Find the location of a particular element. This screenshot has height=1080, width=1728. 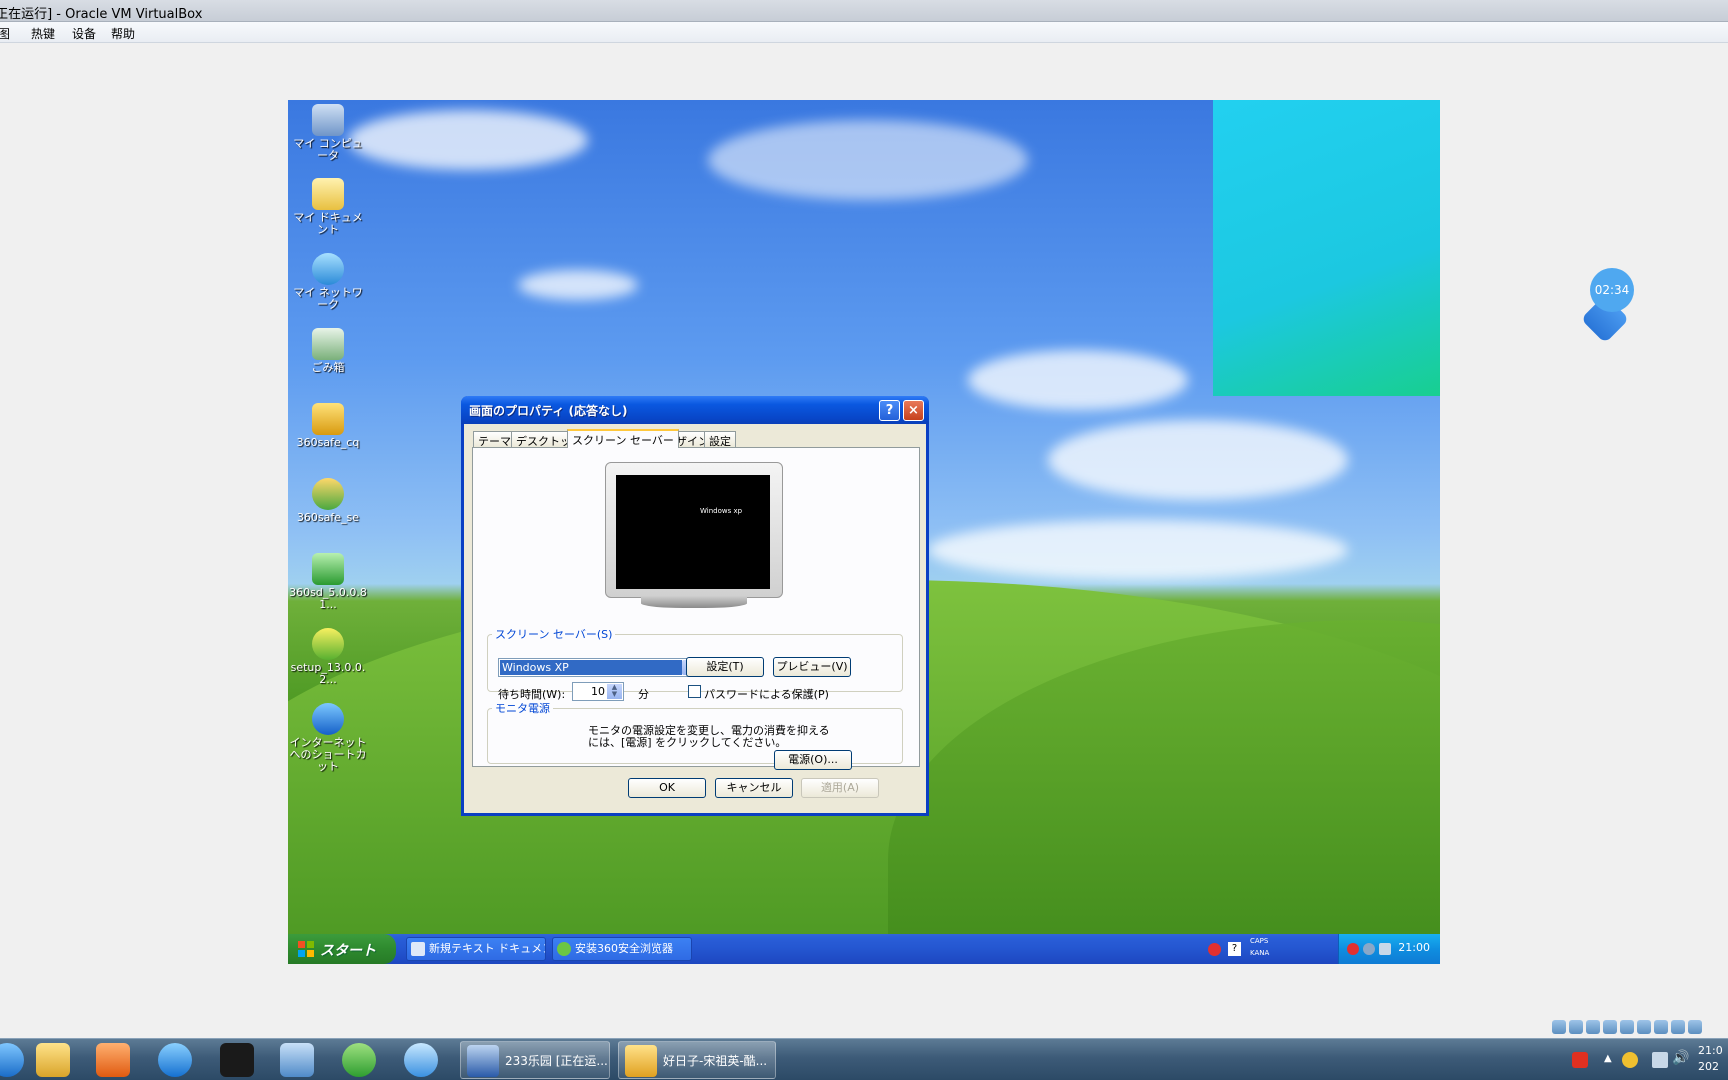

guest-clock: 21:00 is located at coordinates (1414, 947).